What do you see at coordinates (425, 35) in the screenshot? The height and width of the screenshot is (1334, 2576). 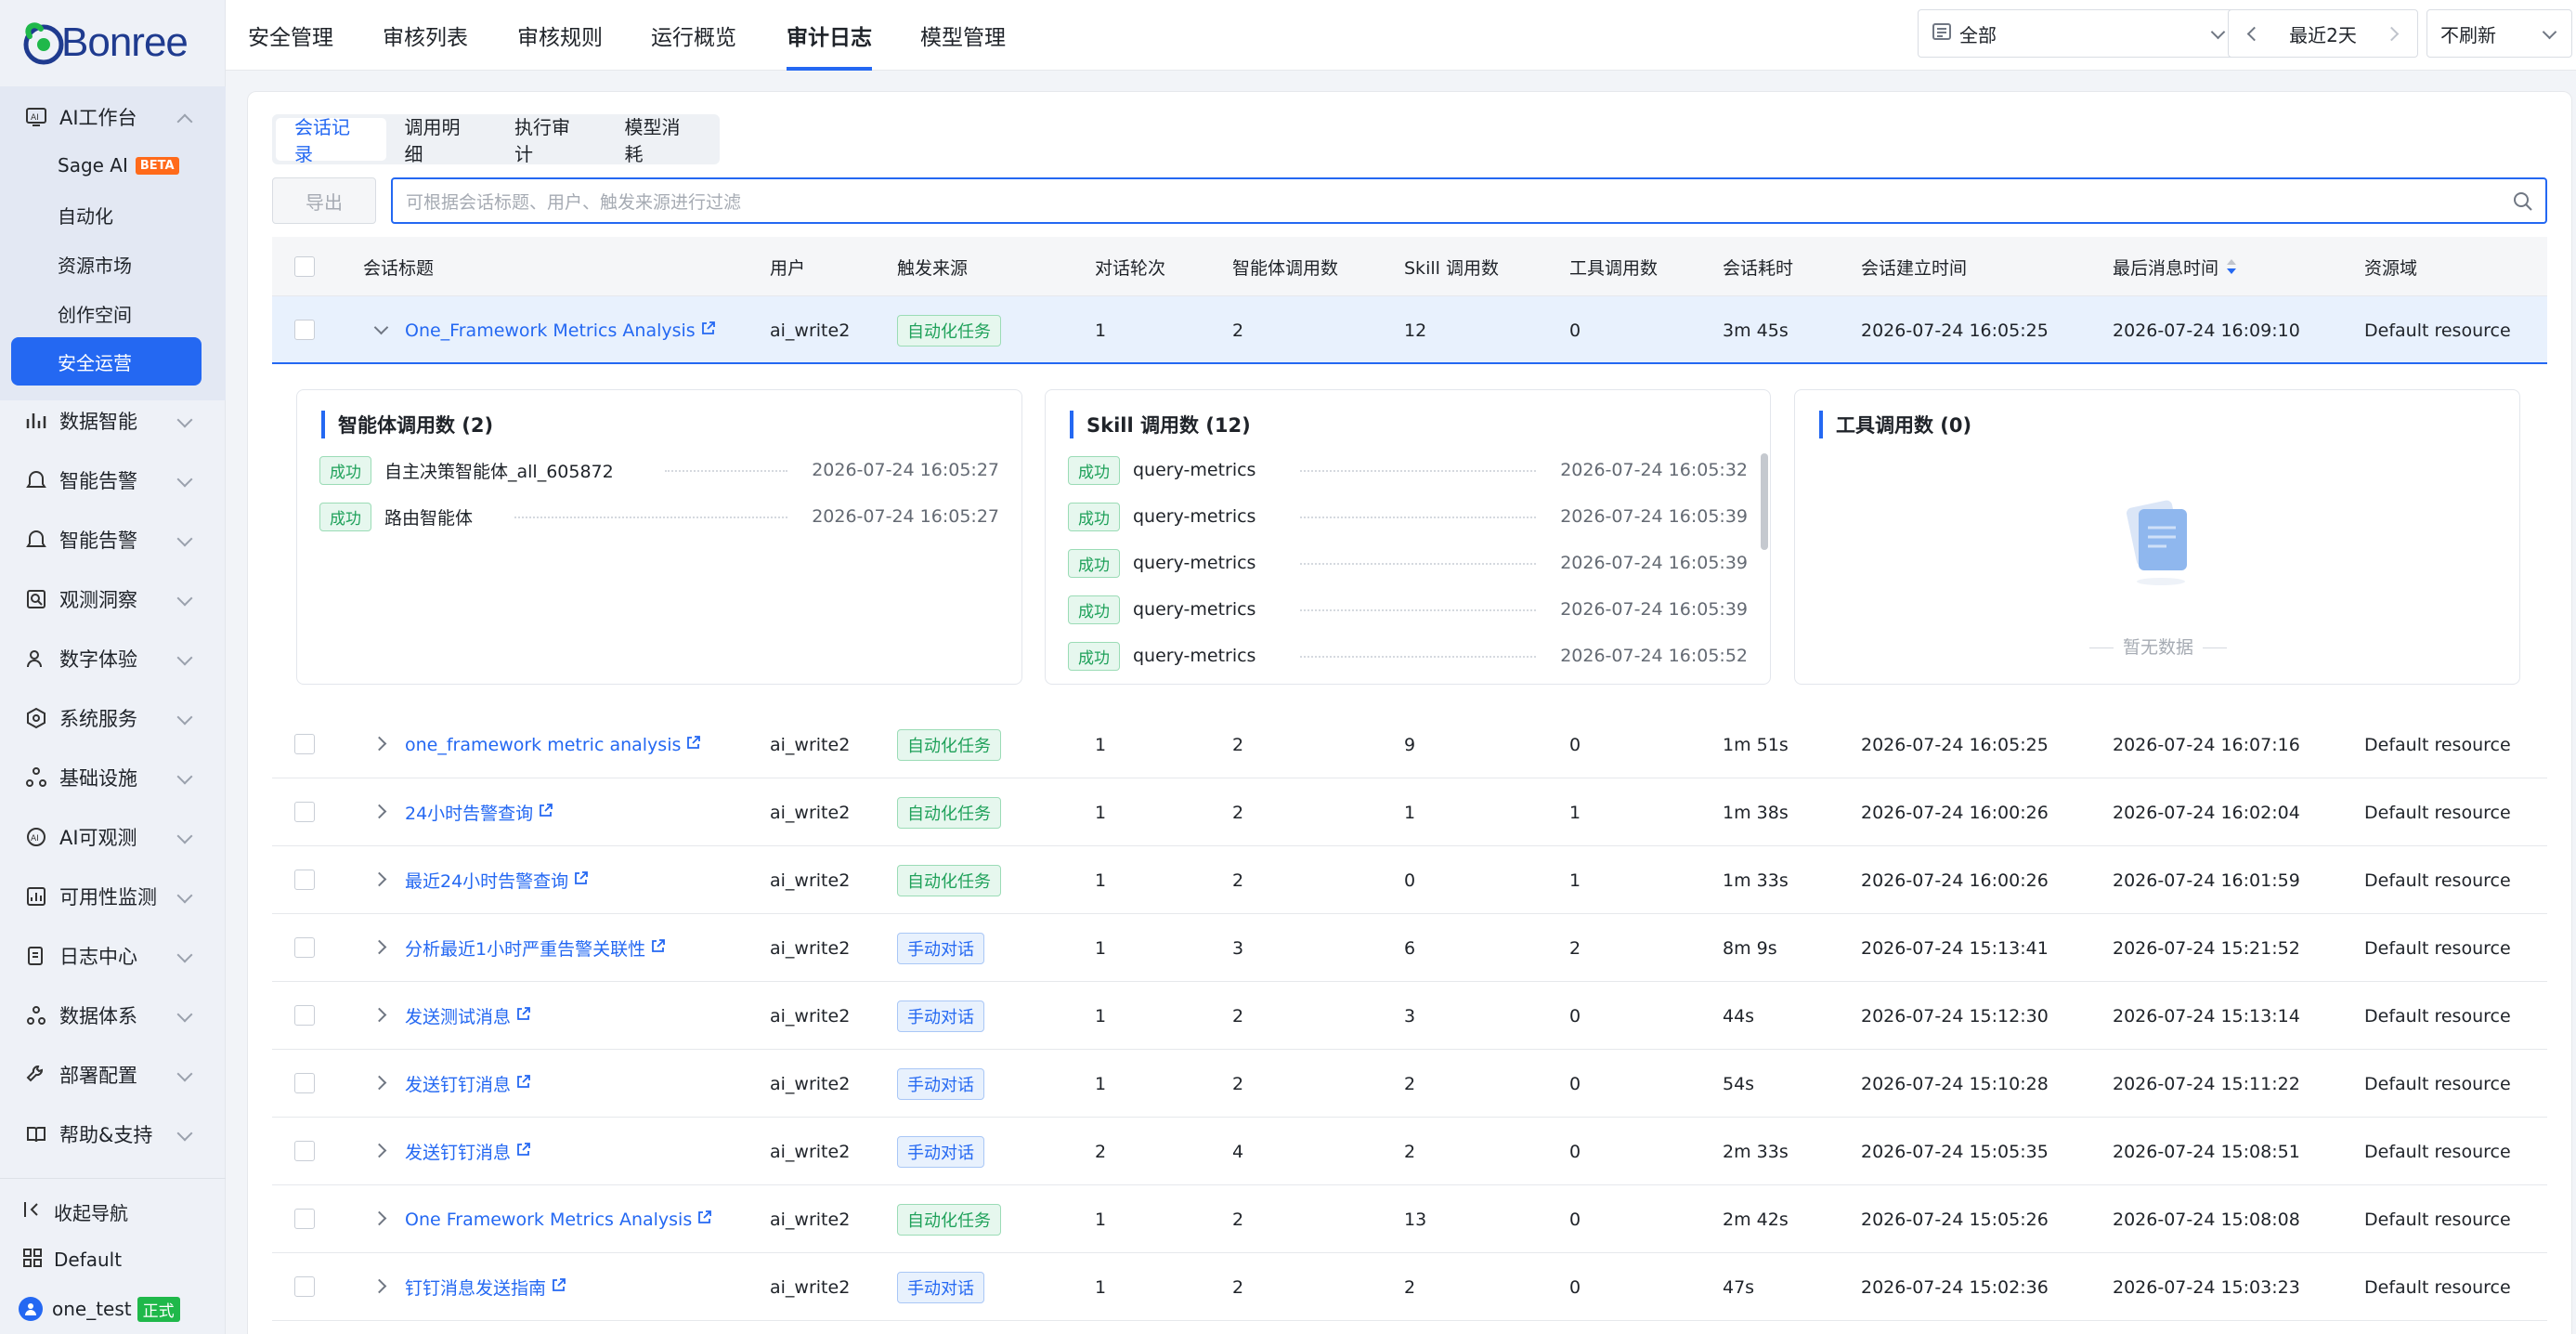 I see `tab-audit-list: 审核列表` at bounding box center [425, 35].